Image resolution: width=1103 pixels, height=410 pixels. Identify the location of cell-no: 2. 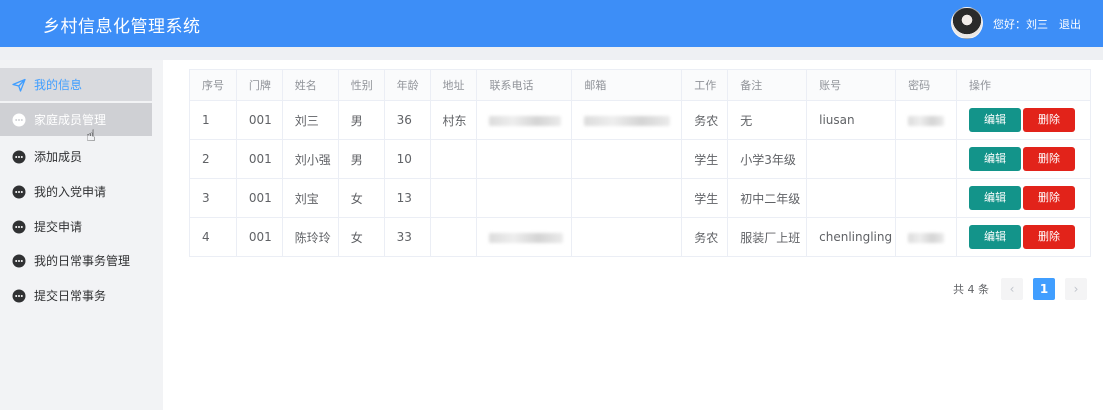
(213, 159).